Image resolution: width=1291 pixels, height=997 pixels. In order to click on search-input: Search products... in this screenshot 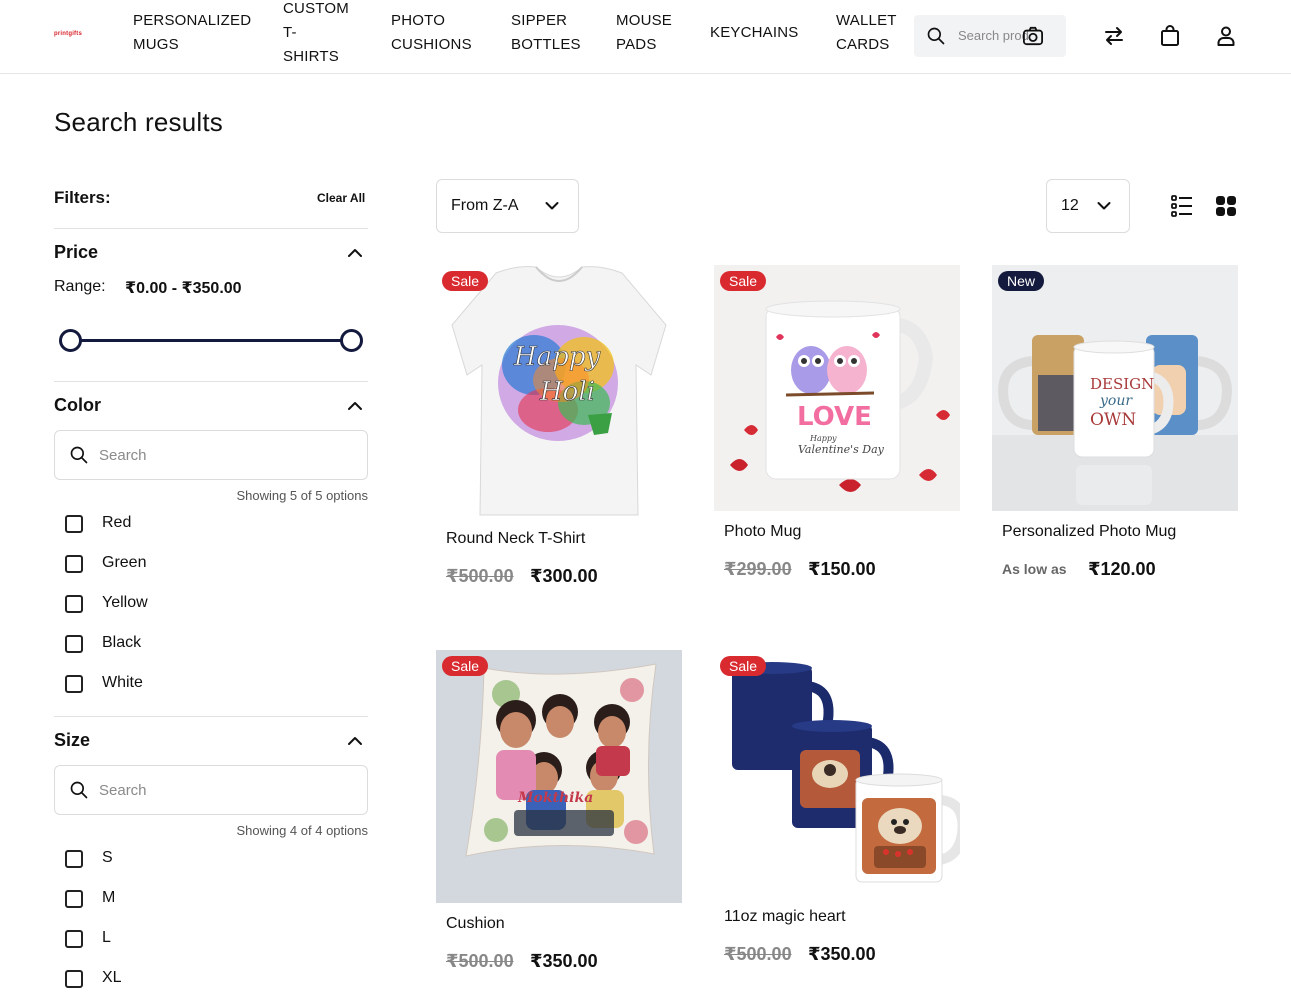, I will do `click(993, 35)`.